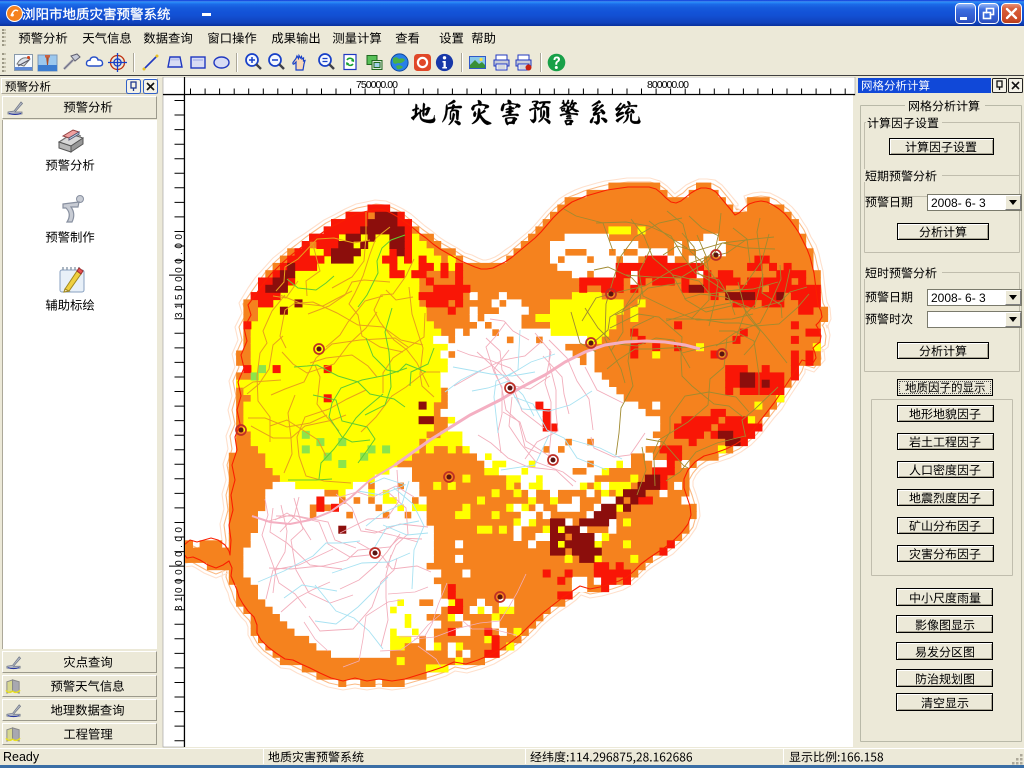 The height and width of the screenshot is (768, 1024). I want to click on svg-text: 750000.00, so click(377, 85).